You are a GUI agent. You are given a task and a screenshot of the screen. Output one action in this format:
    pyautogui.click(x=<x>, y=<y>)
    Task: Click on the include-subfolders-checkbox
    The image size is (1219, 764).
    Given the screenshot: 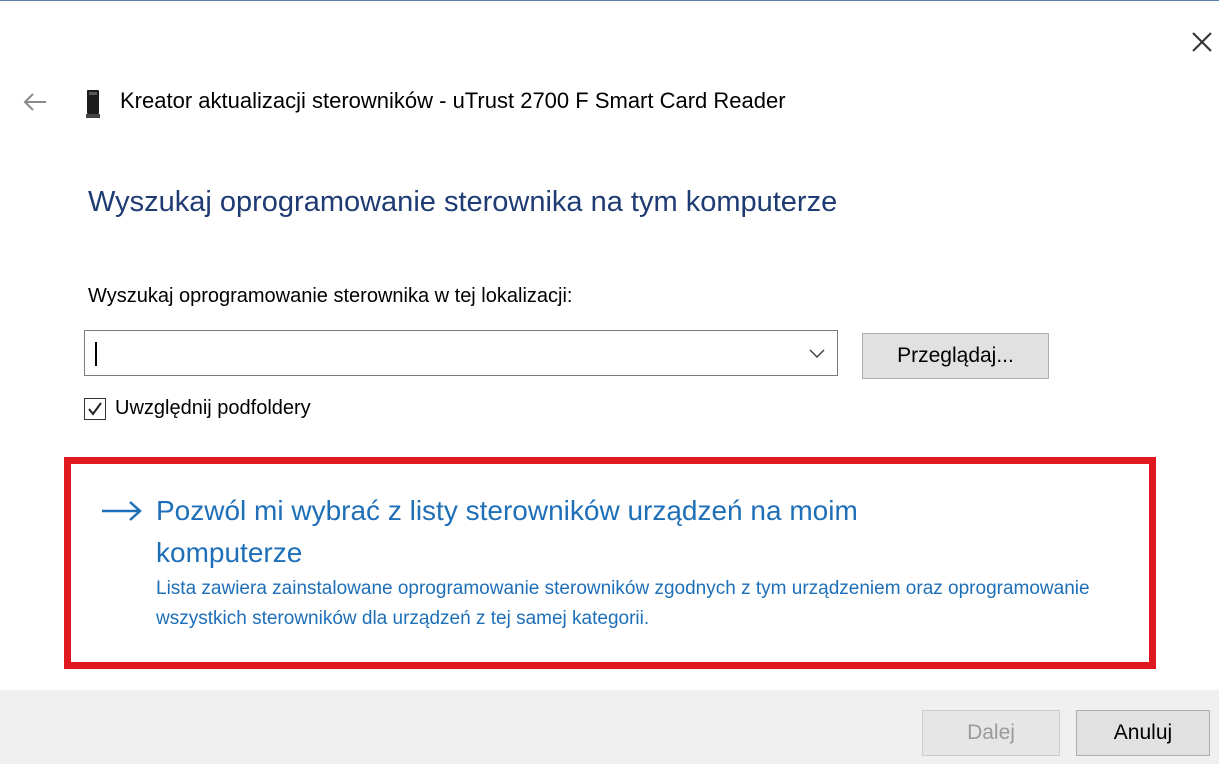 What is the action you would take?
    pyautogui.click(x=95, y=409)
    